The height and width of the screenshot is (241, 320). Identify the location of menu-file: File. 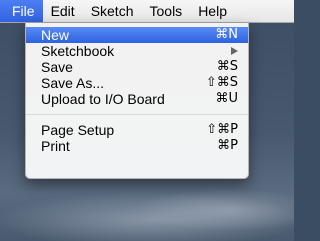
(21, 11).